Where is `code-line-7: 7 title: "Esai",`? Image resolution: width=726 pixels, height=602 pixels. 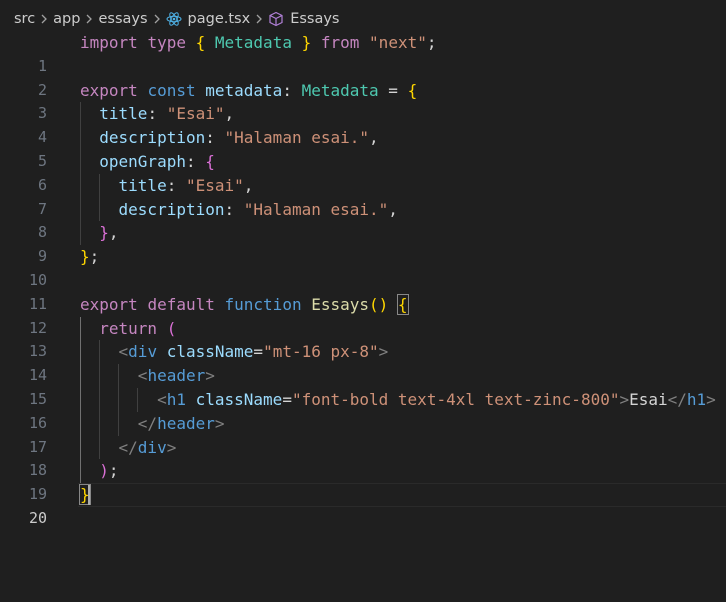
code-line-7: 7 title: "Esai", is located at coordinates (363, 195).